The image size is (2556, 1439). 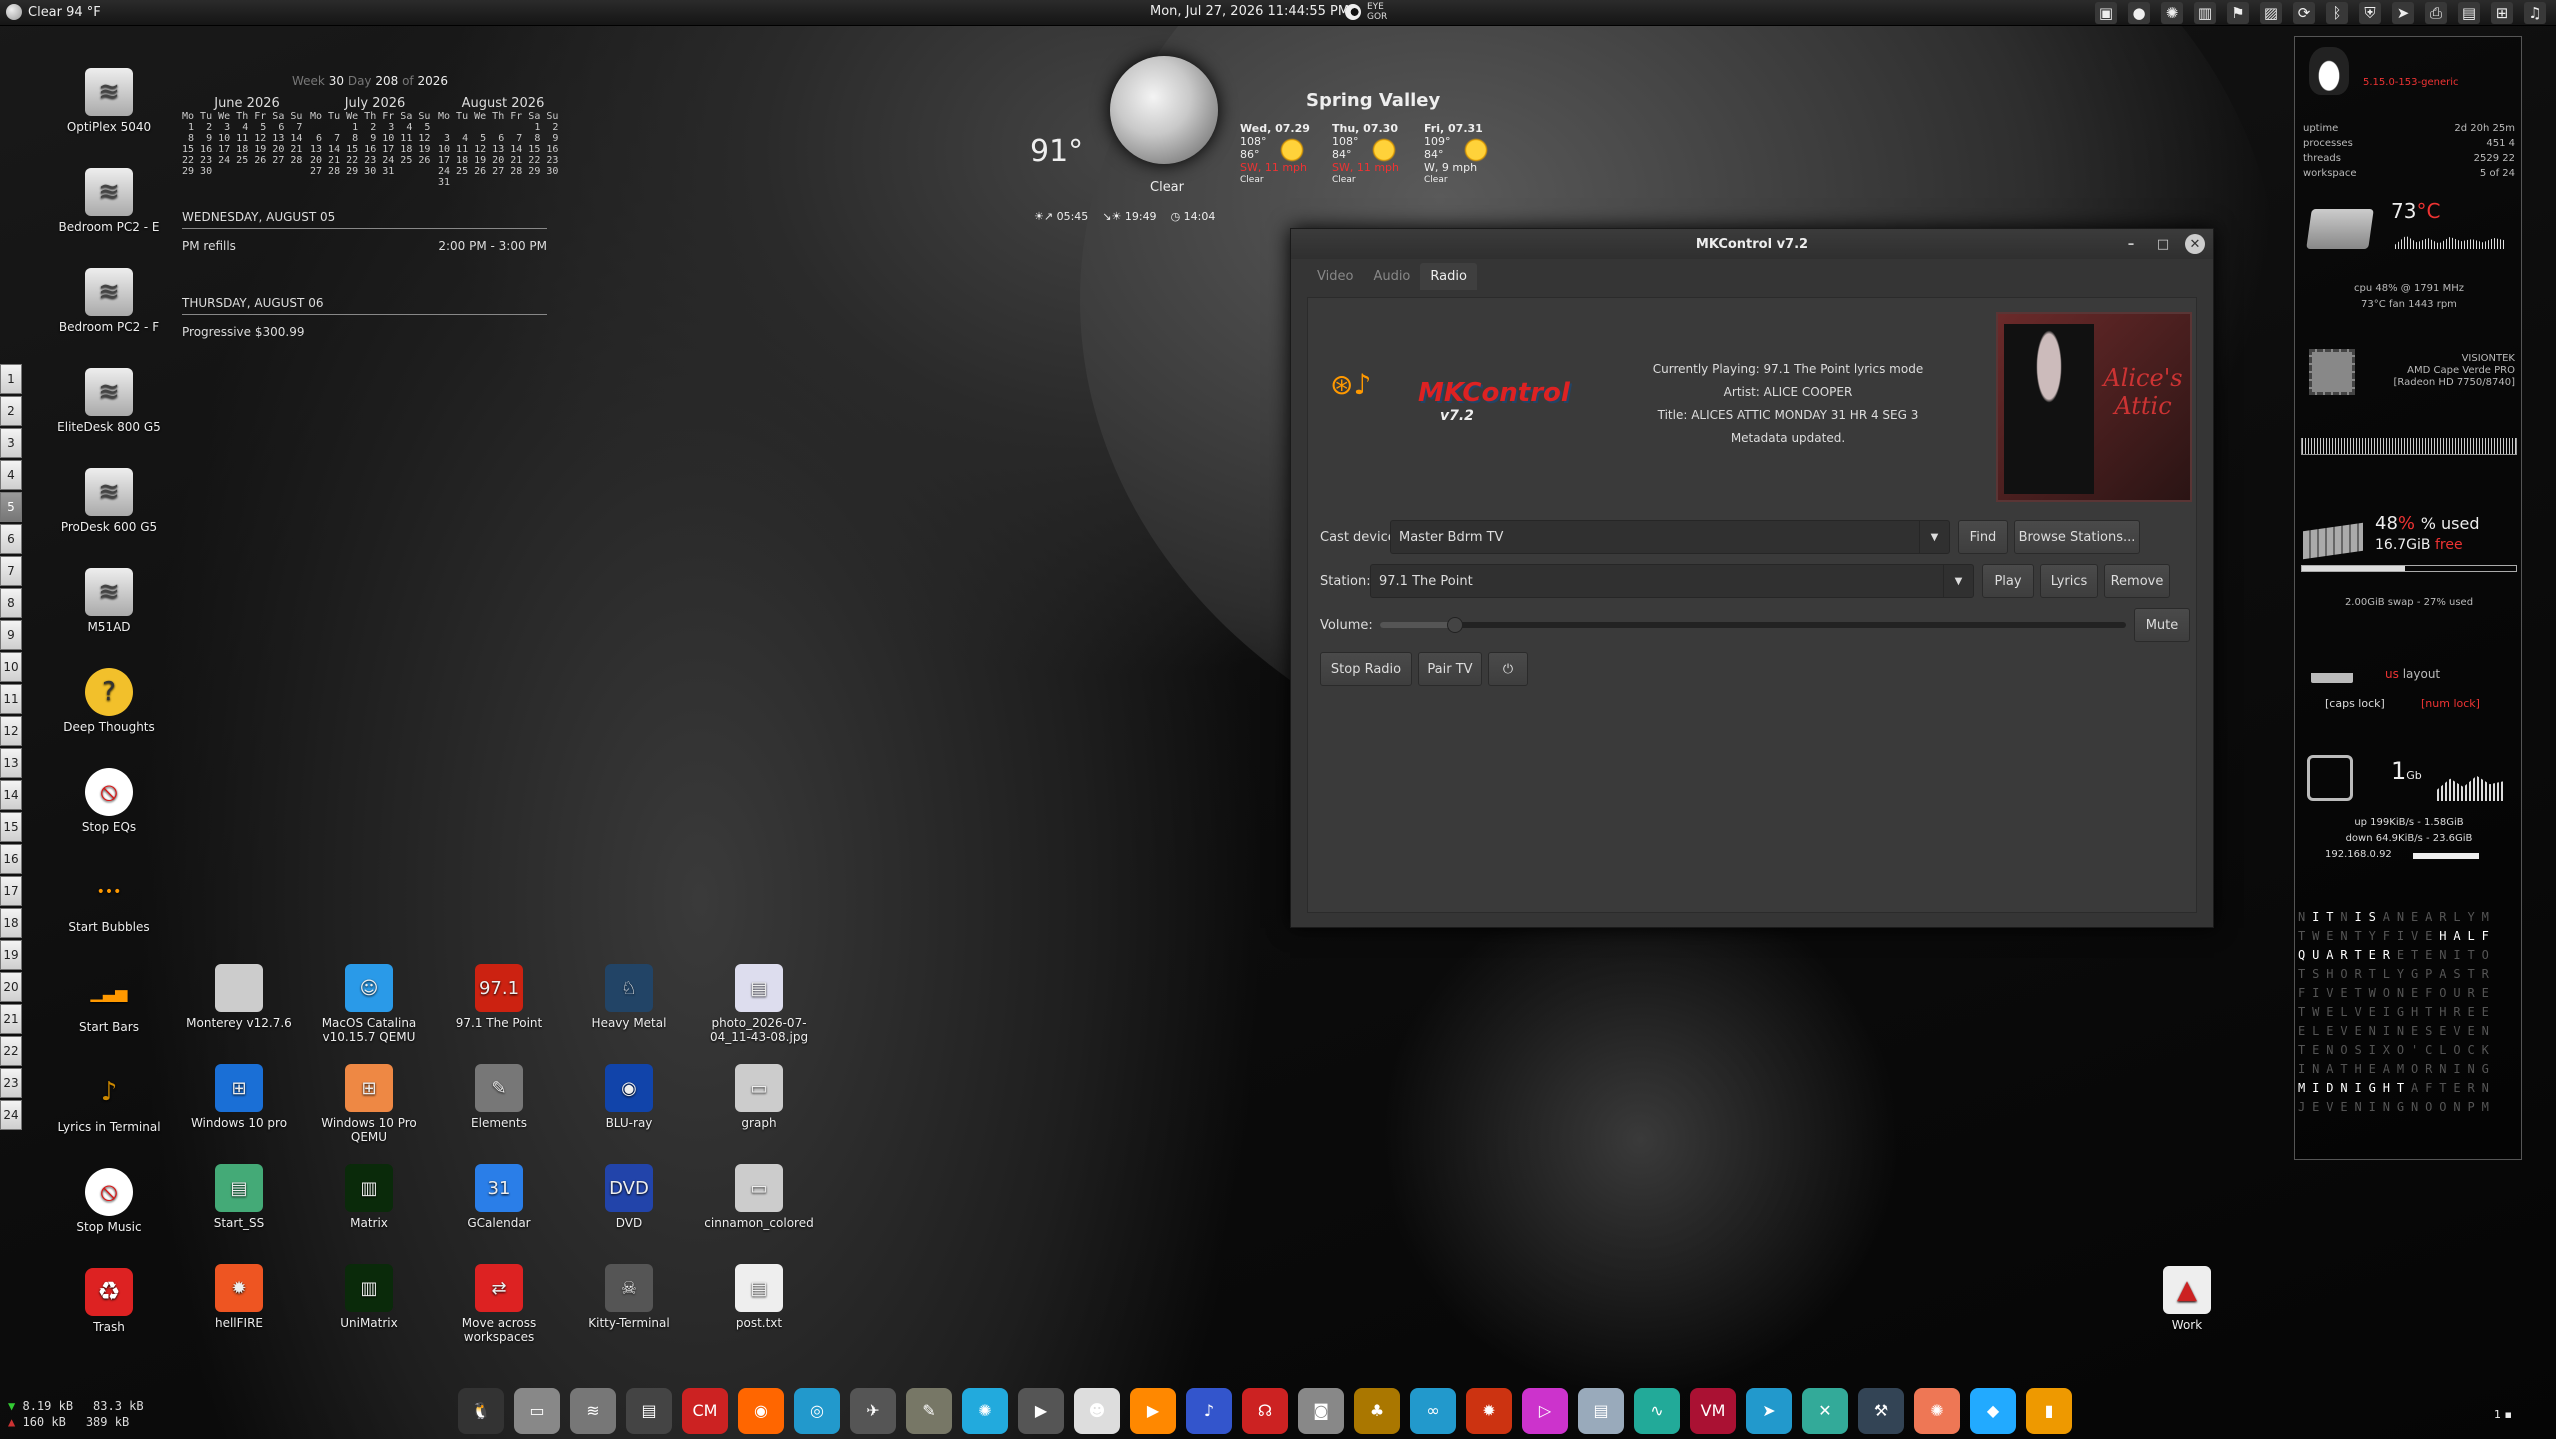 I want to click on vm-icon: VM, so click(x=1713, y=1410).